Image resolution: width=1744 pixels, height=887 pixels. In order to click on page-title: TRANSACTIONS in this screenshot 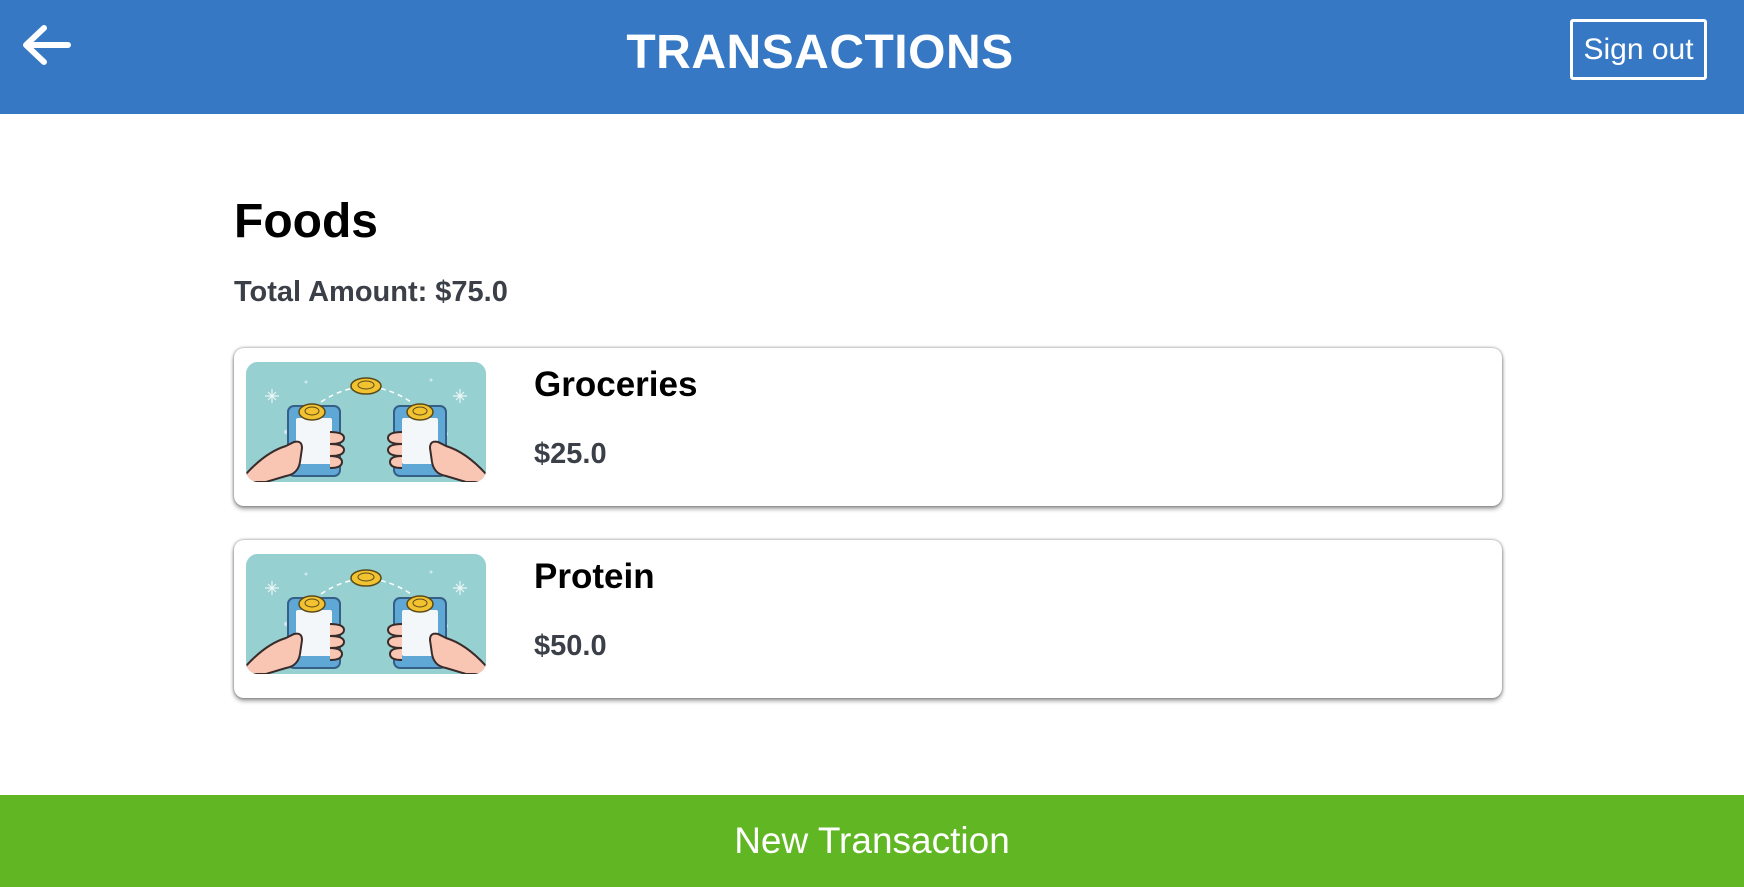, I will do `click(820, 52)`.